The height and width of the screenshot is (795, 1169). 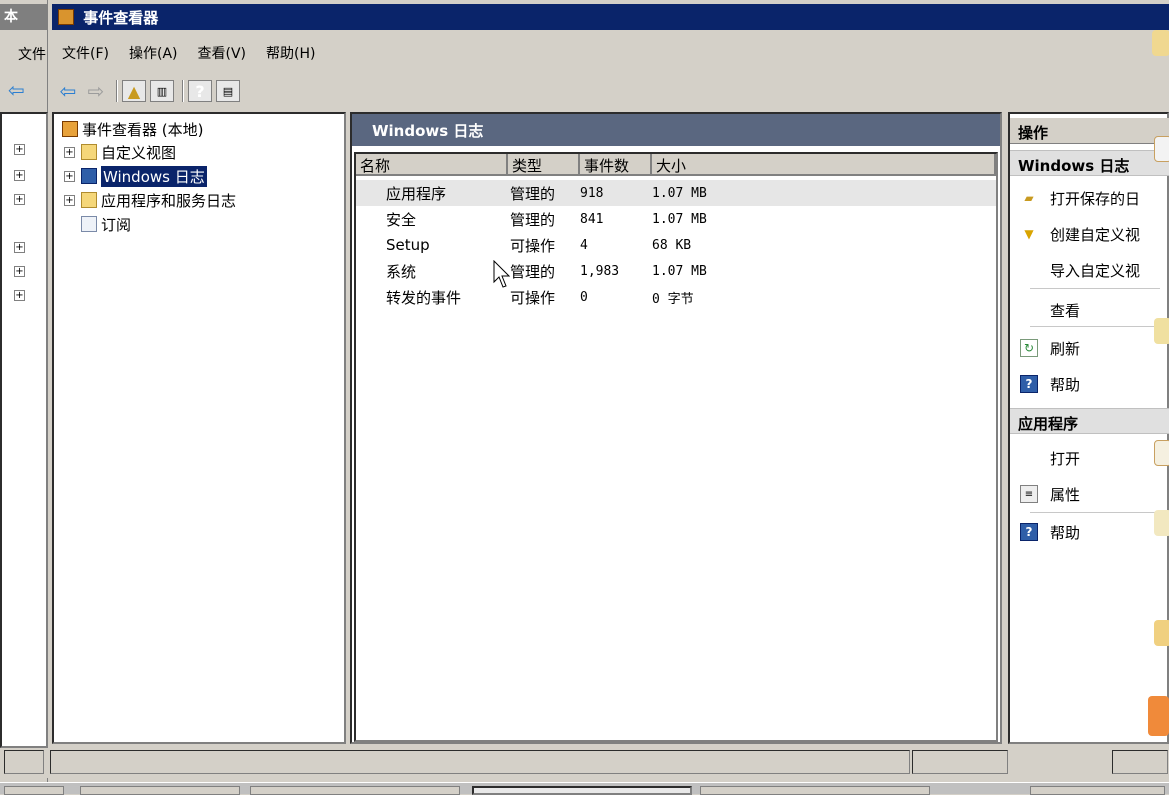 What do you see at coordinates (24, 53) in the screenshot?
I see `background-menu-item: 文件` at bounding box center [24, 53].